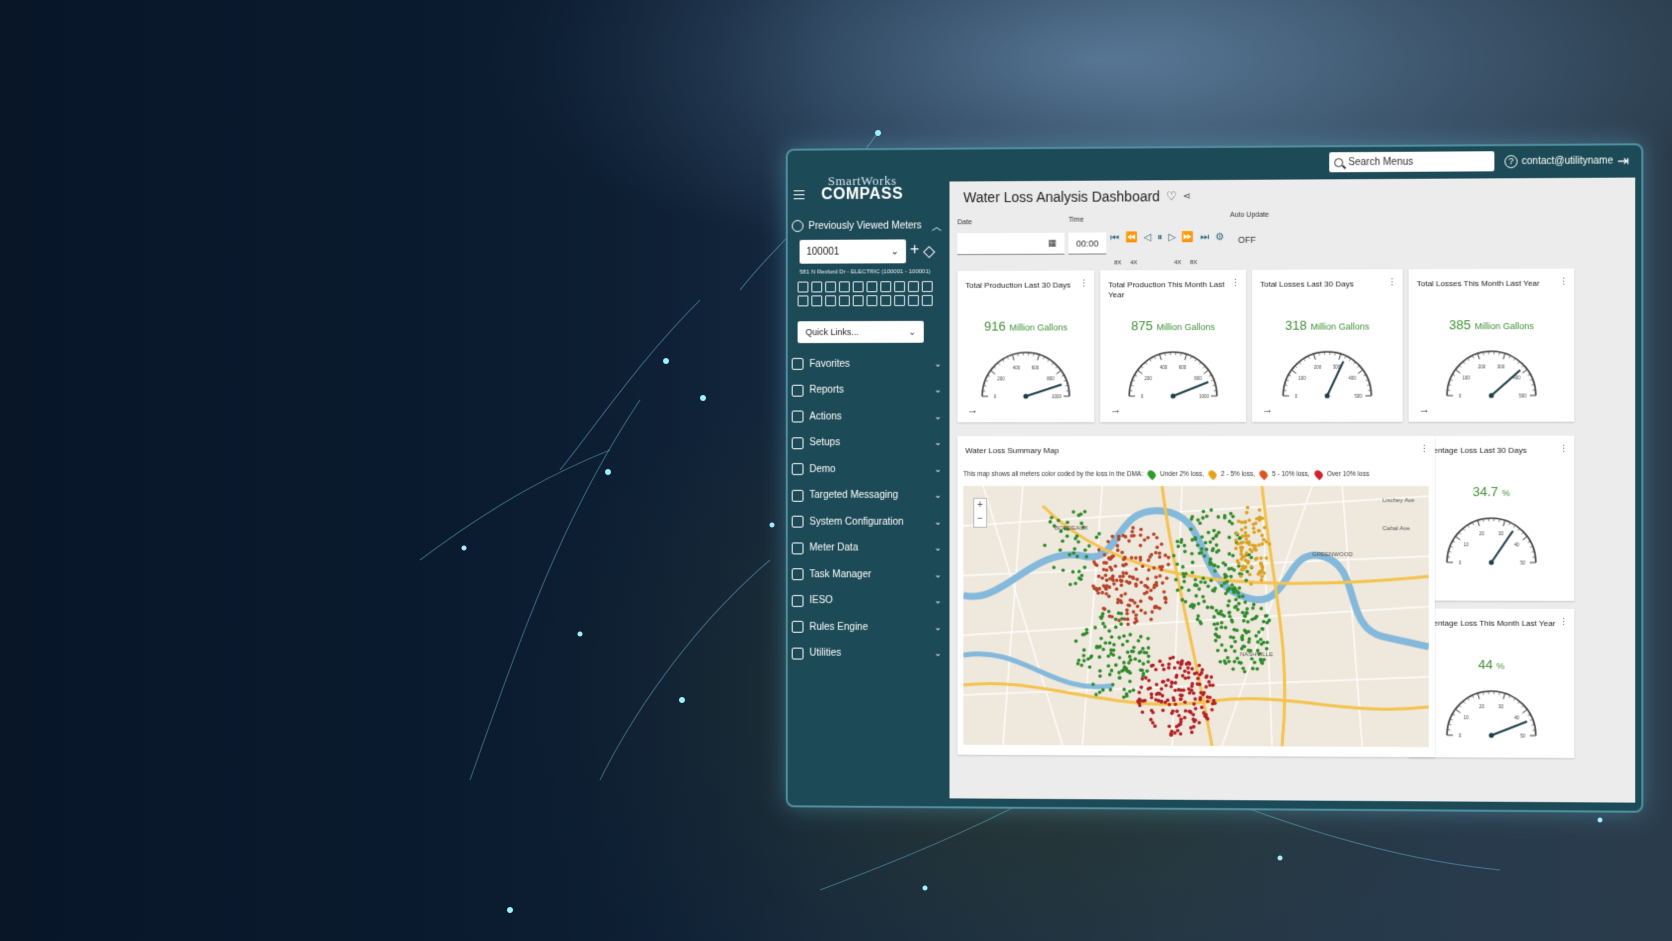 The image size is (1672, 941). Describe the element at coordinates (1052, 243) in the screenshot. I see `calendar-icon: ▦` at that location.